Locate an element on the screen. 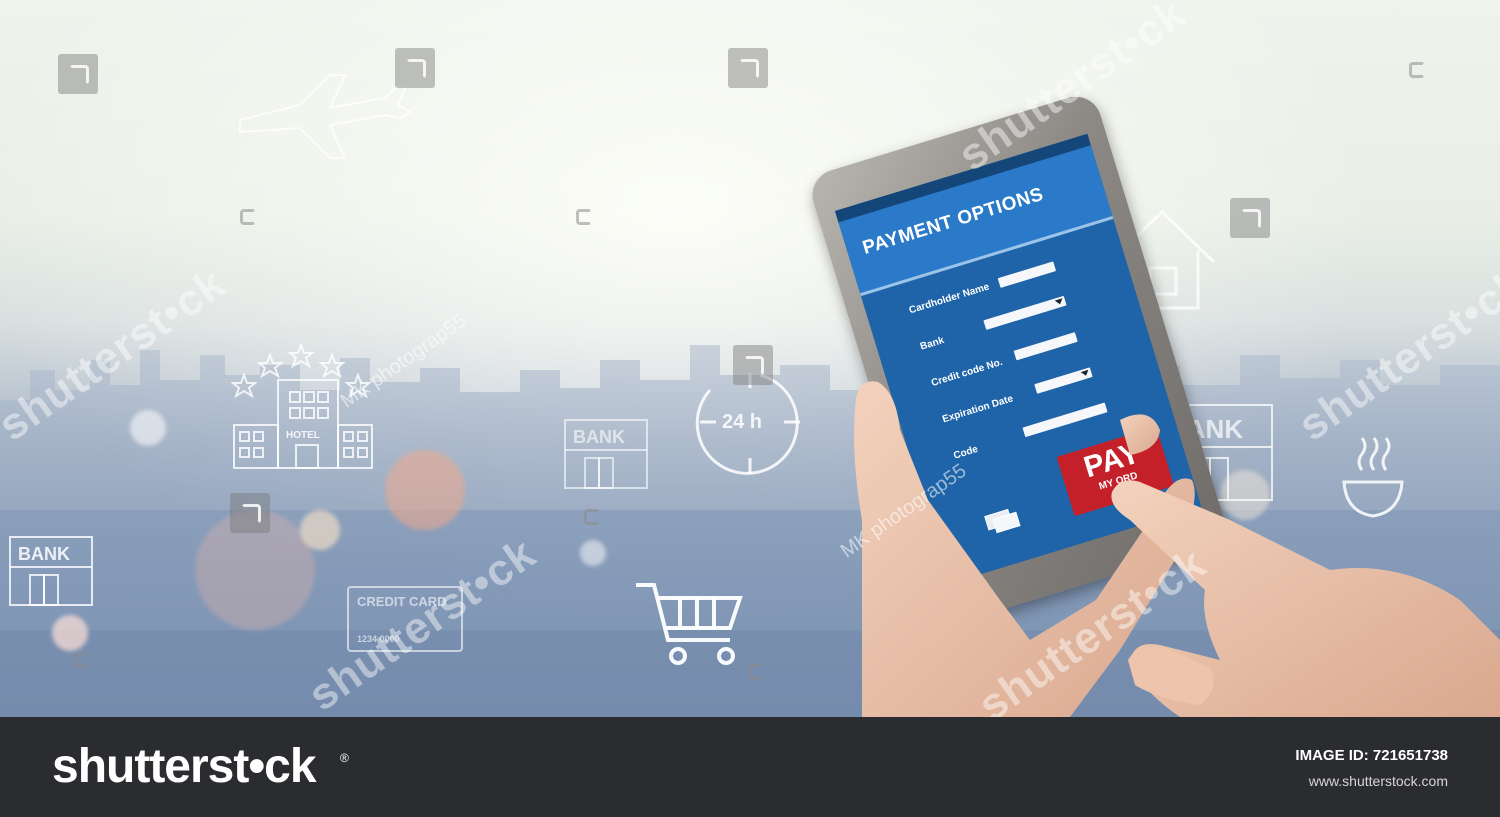 This screenshot has width=1500, height=817. bank-dropdown is located at coordinates (1025, 312).